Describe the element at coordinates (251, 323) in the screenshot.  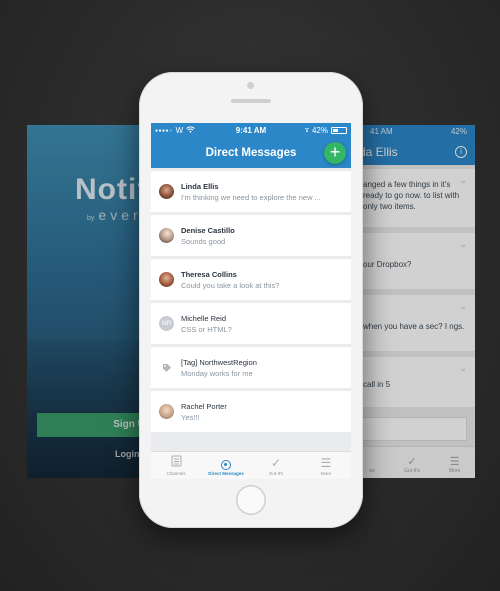
I see `message-row-michelle-reid: MR Michelle Reid CSS or HTML?` at that location.